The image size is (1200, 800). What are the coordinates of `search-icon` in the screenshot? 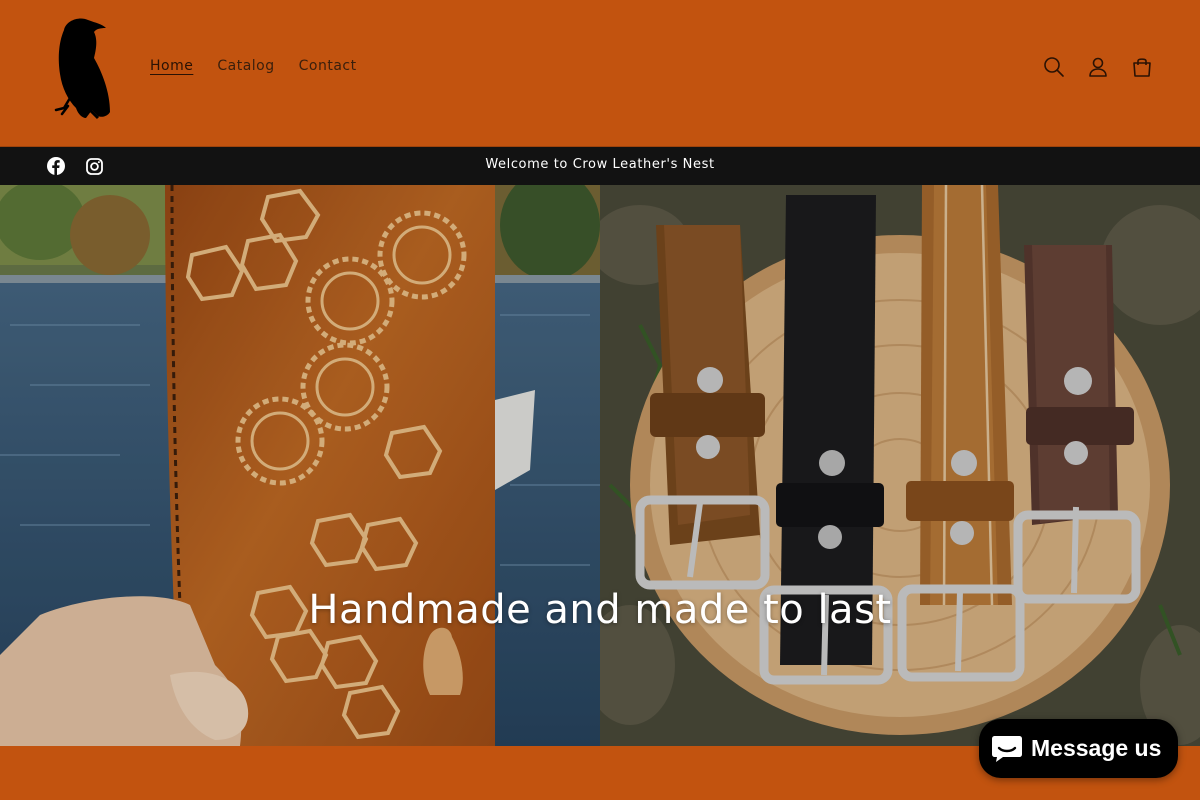 It's located at (1054, 67).